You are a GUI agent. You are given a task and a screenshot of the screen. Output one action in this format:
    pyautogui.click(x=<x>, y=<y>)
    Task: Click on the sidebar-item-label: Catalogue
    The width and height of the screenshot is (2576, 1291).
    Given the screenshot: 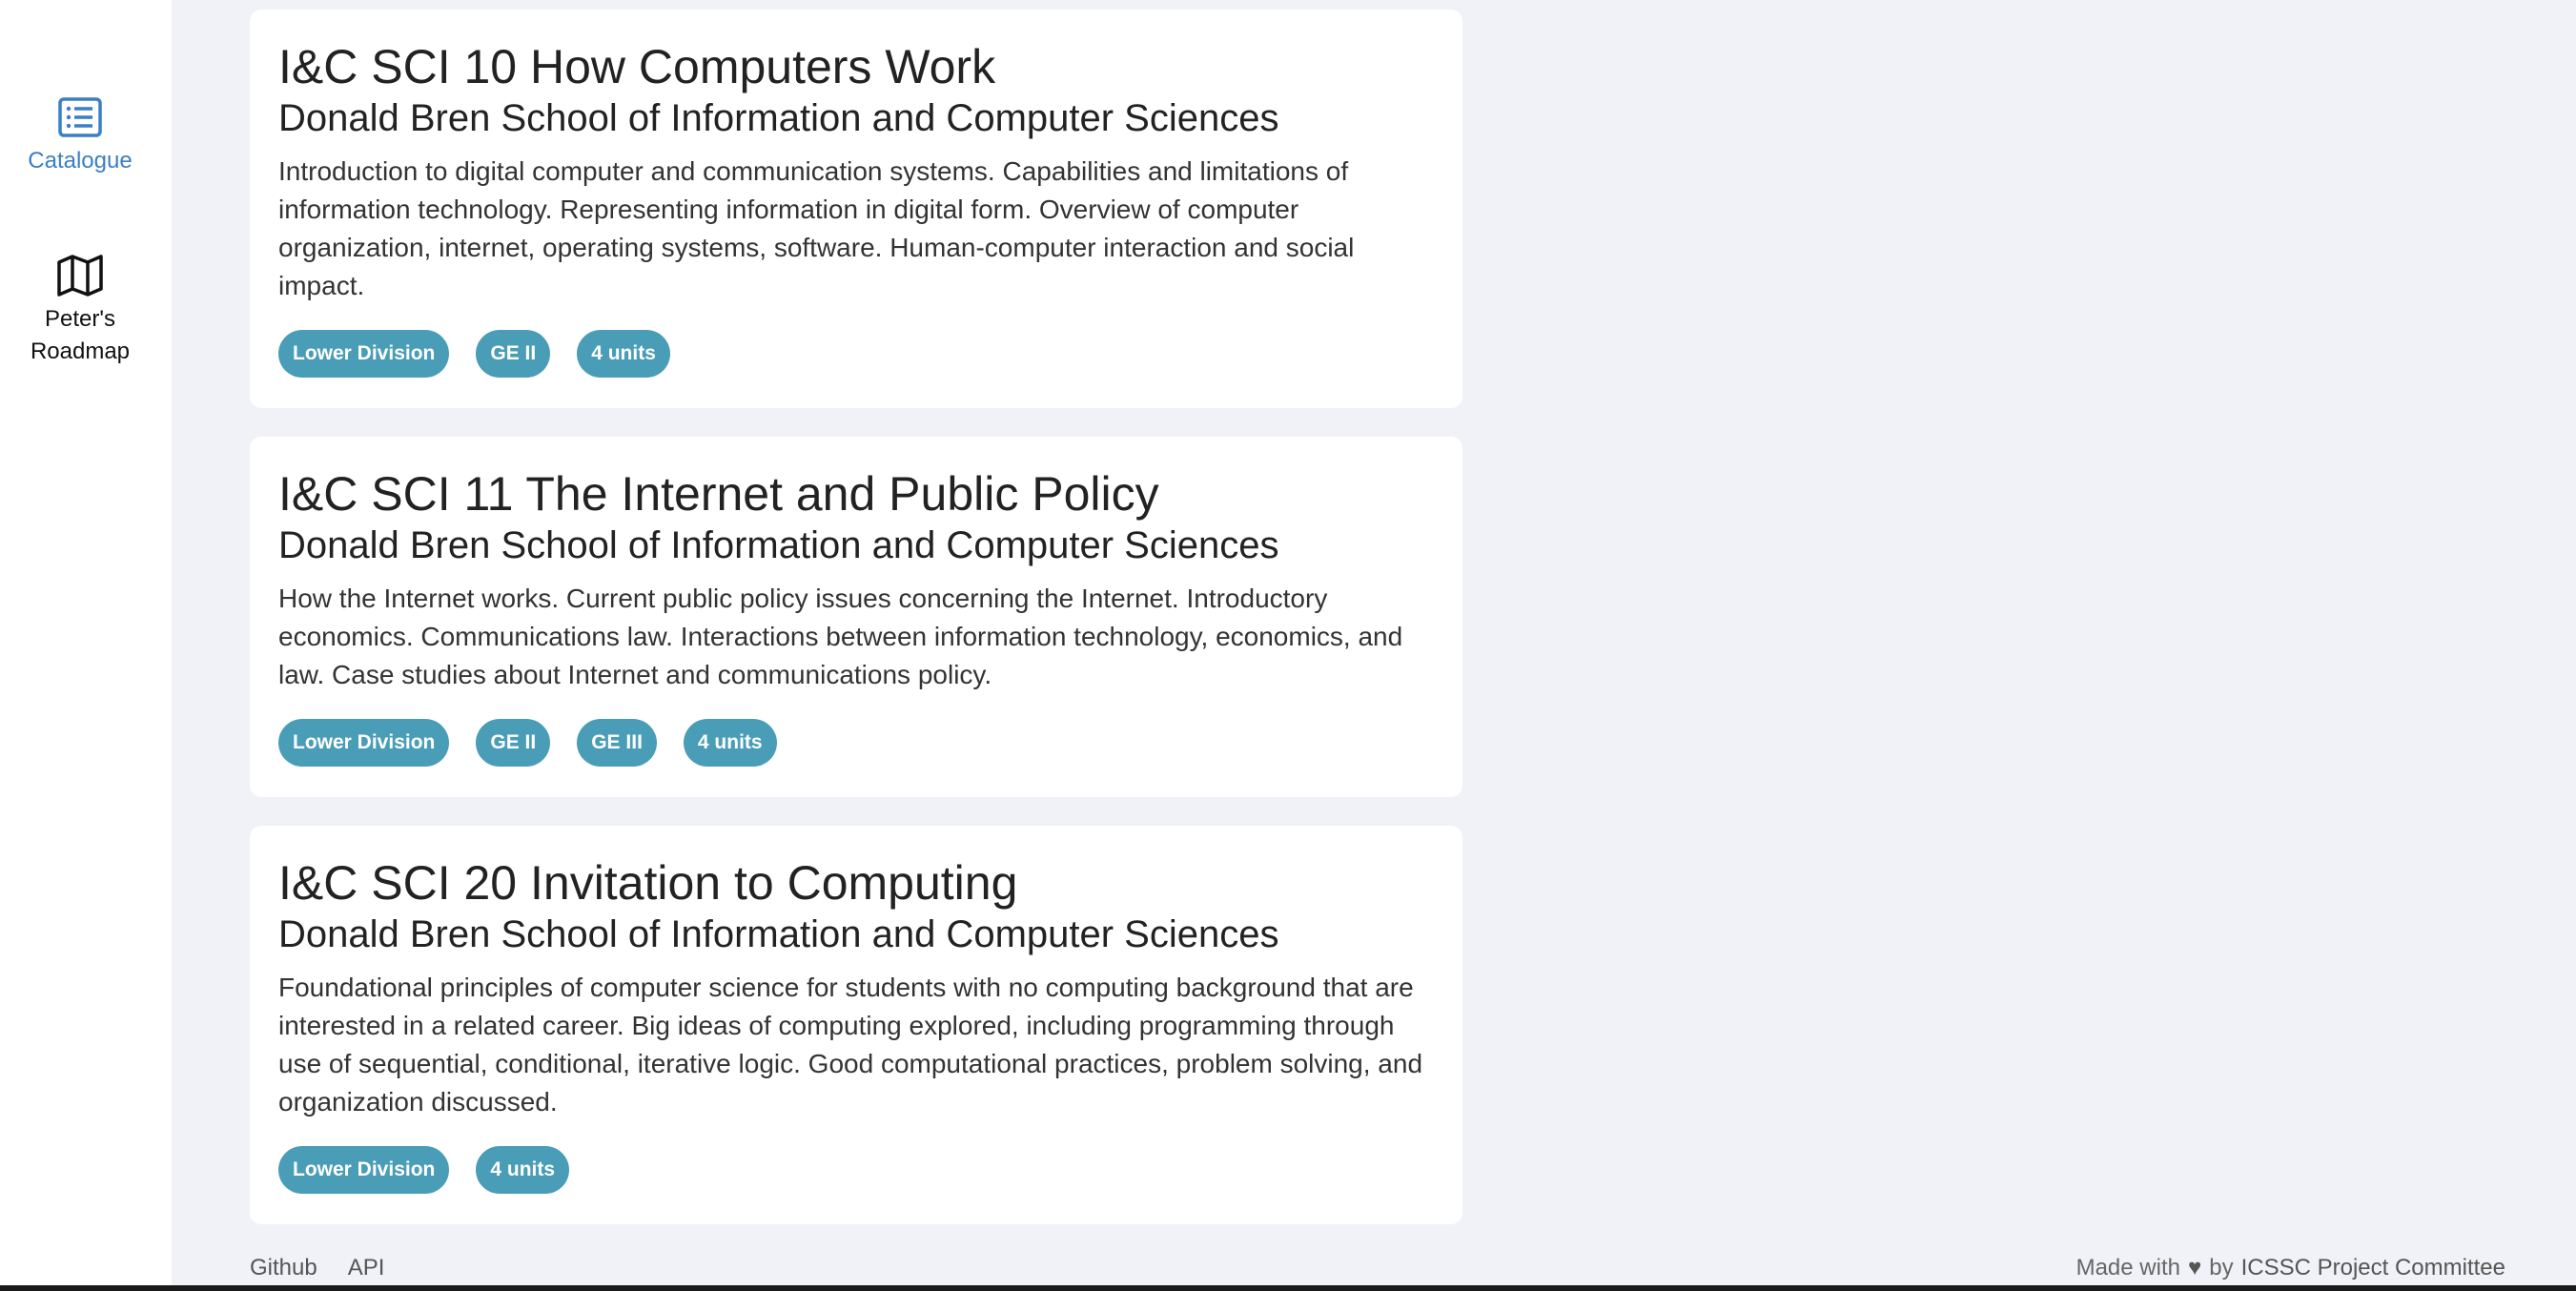 What is the action you would take?
    pyautogui.click(x=81, y=161)
    